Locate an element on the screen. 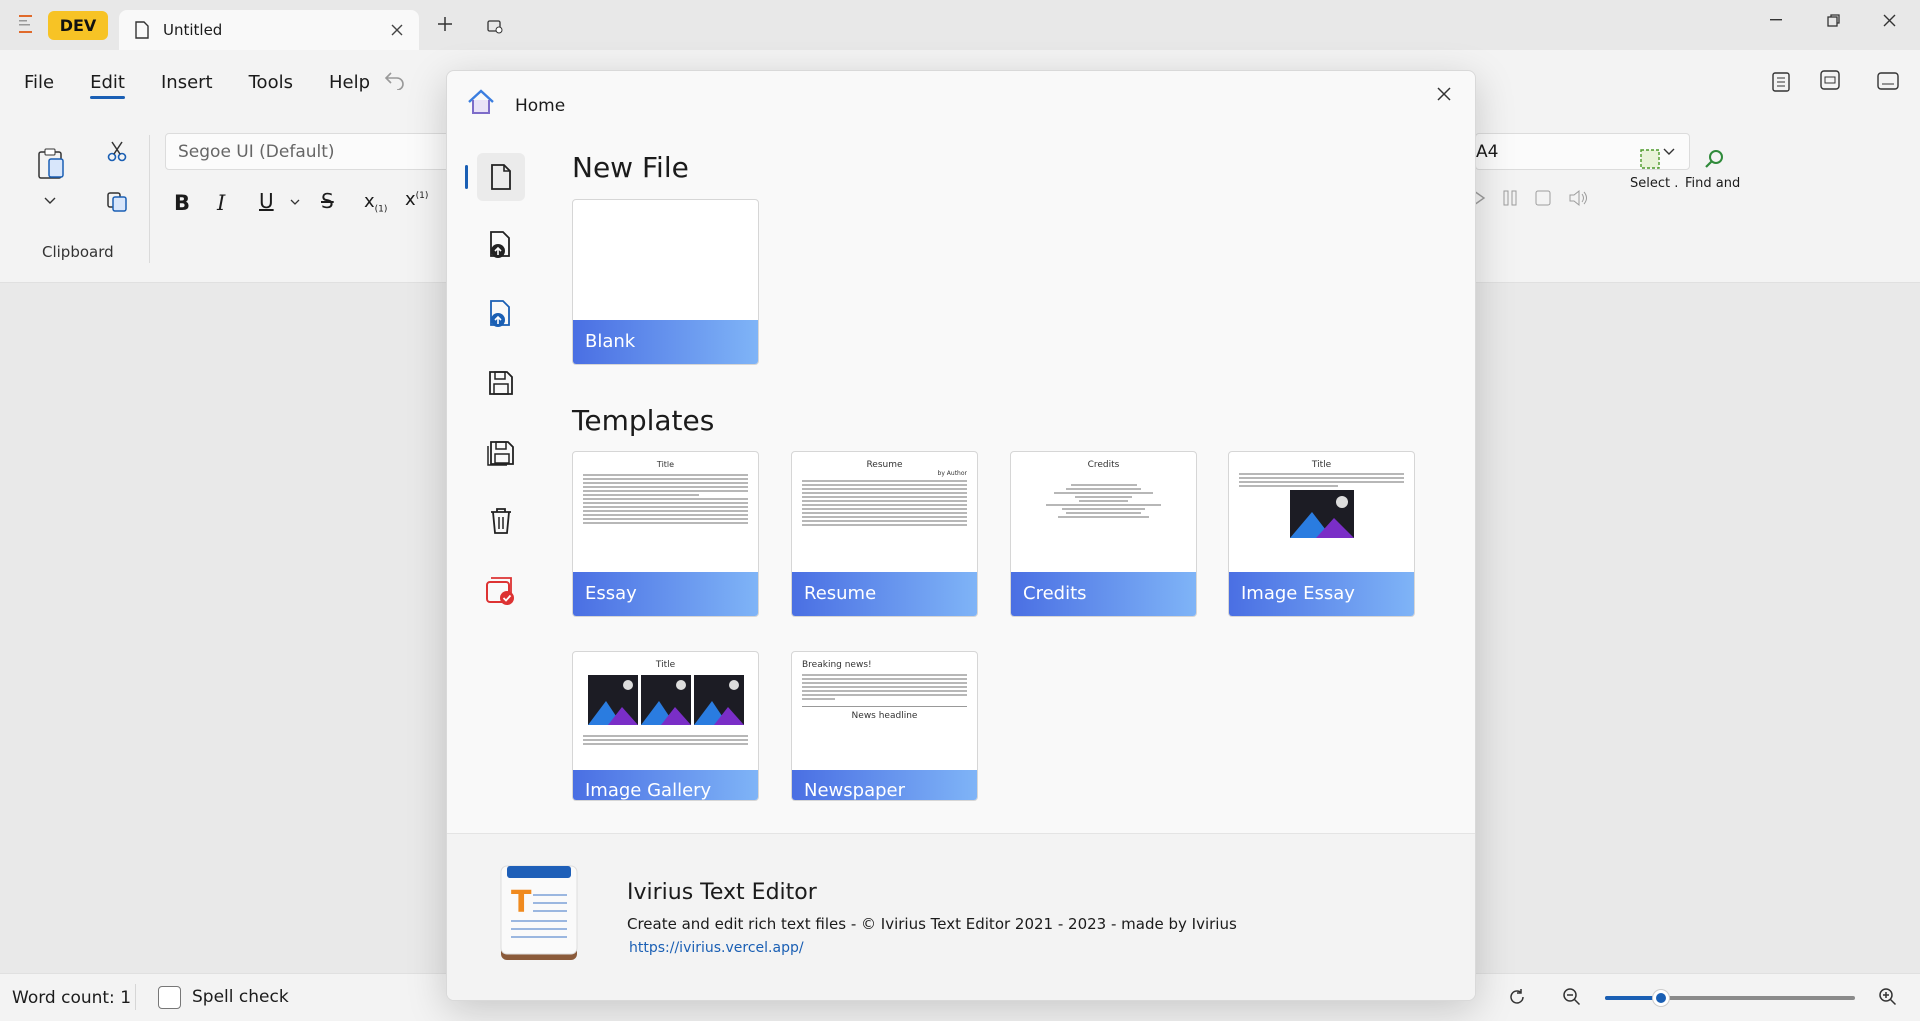  preview-title: Breaking news! is located at coordinates (837, 665).